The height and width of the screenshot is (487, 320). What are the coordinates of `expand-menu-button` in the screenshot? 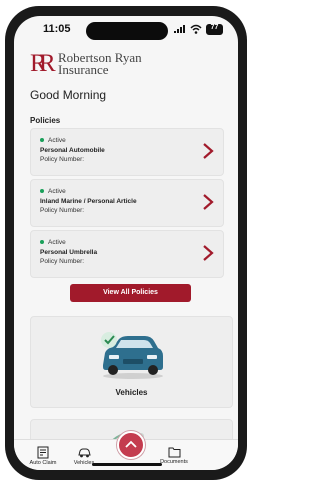 It's located at (131, 445).